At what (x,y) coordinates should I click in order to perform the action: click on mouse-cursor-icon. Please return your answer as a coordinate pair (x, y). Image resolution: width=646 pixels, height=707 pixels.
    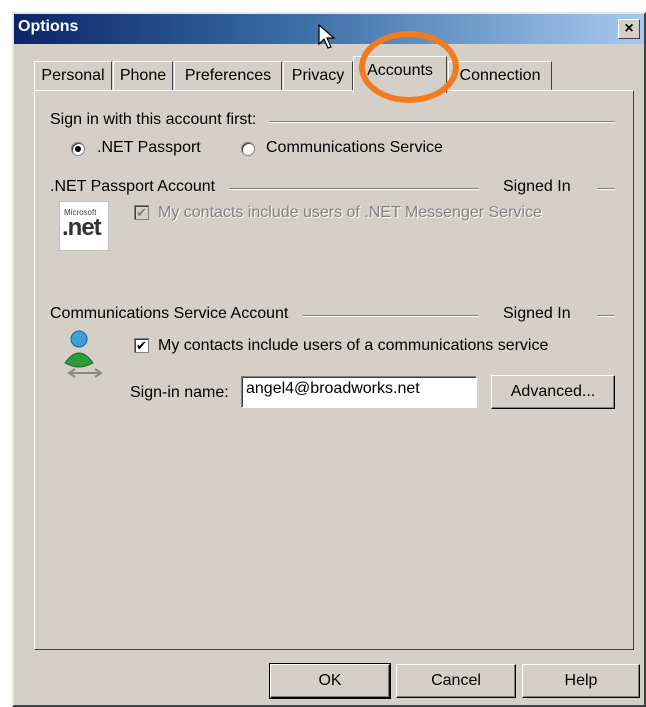
    Looking at the image, I should click on (327, 36).